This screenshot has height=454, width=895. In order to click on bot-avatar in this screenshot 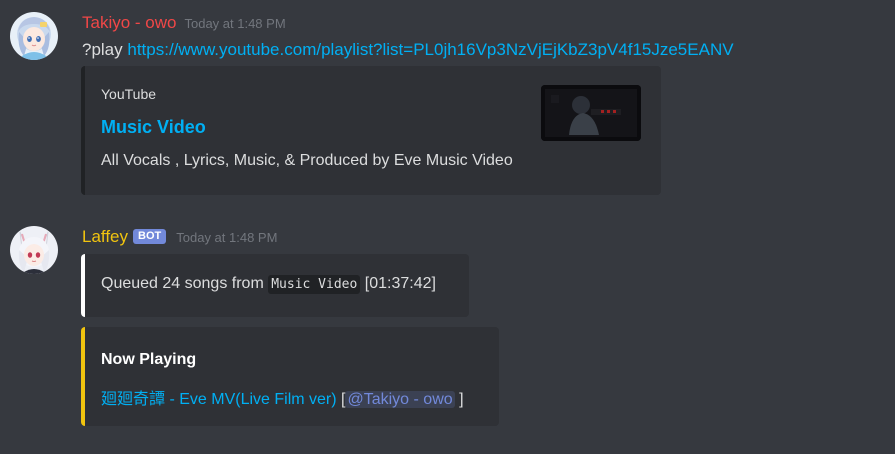, I will do `click(34, 250)`.